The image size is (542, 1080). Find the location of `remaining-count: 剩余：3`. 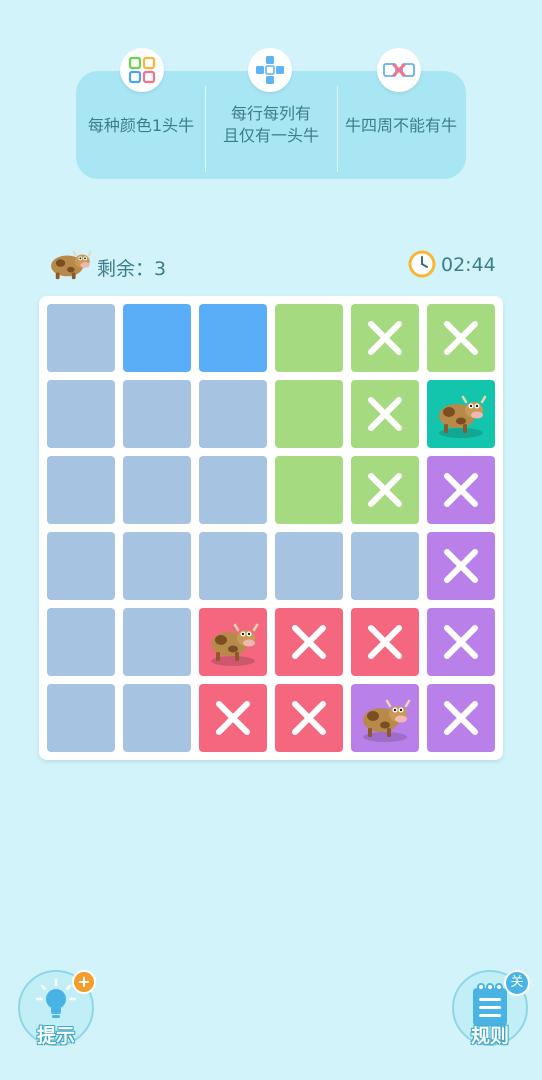

remaining-count: 剩余：3 is located at coordinates (132, 269).